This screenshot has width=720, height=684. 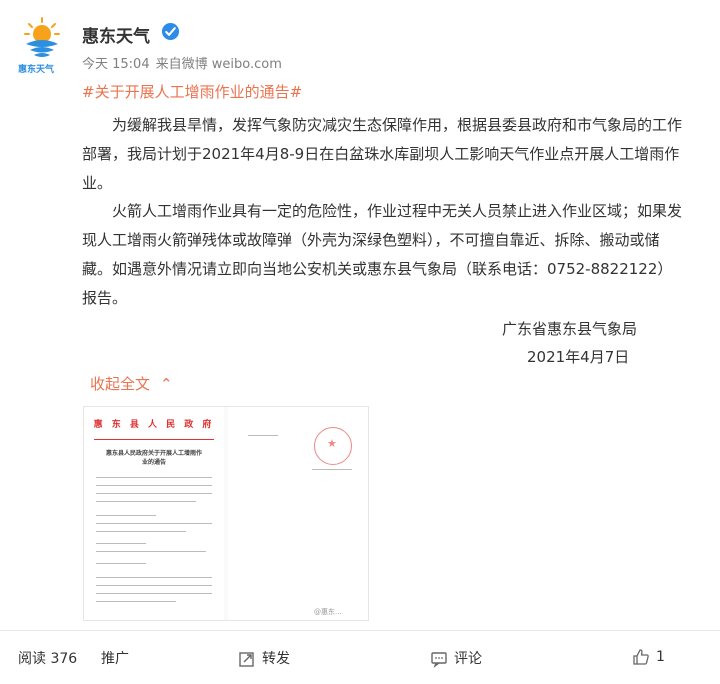 I want to click on official-stamp-icon, so click(x=333, y=446).